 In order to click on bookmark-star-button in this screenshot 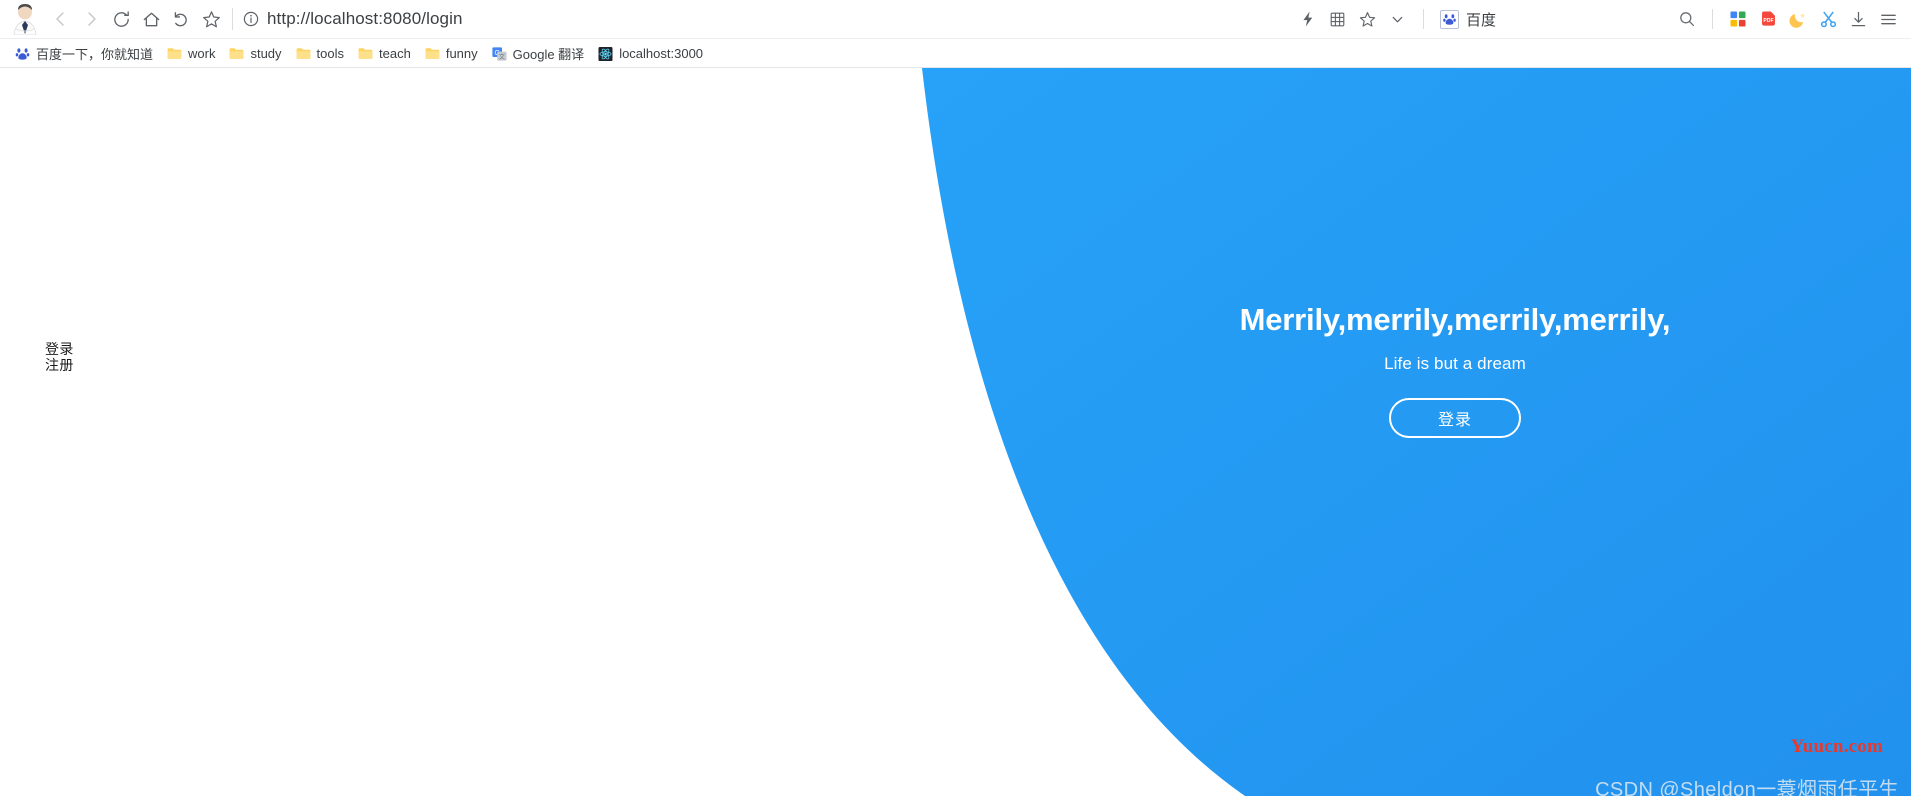, I will do `click(211, 19)`.